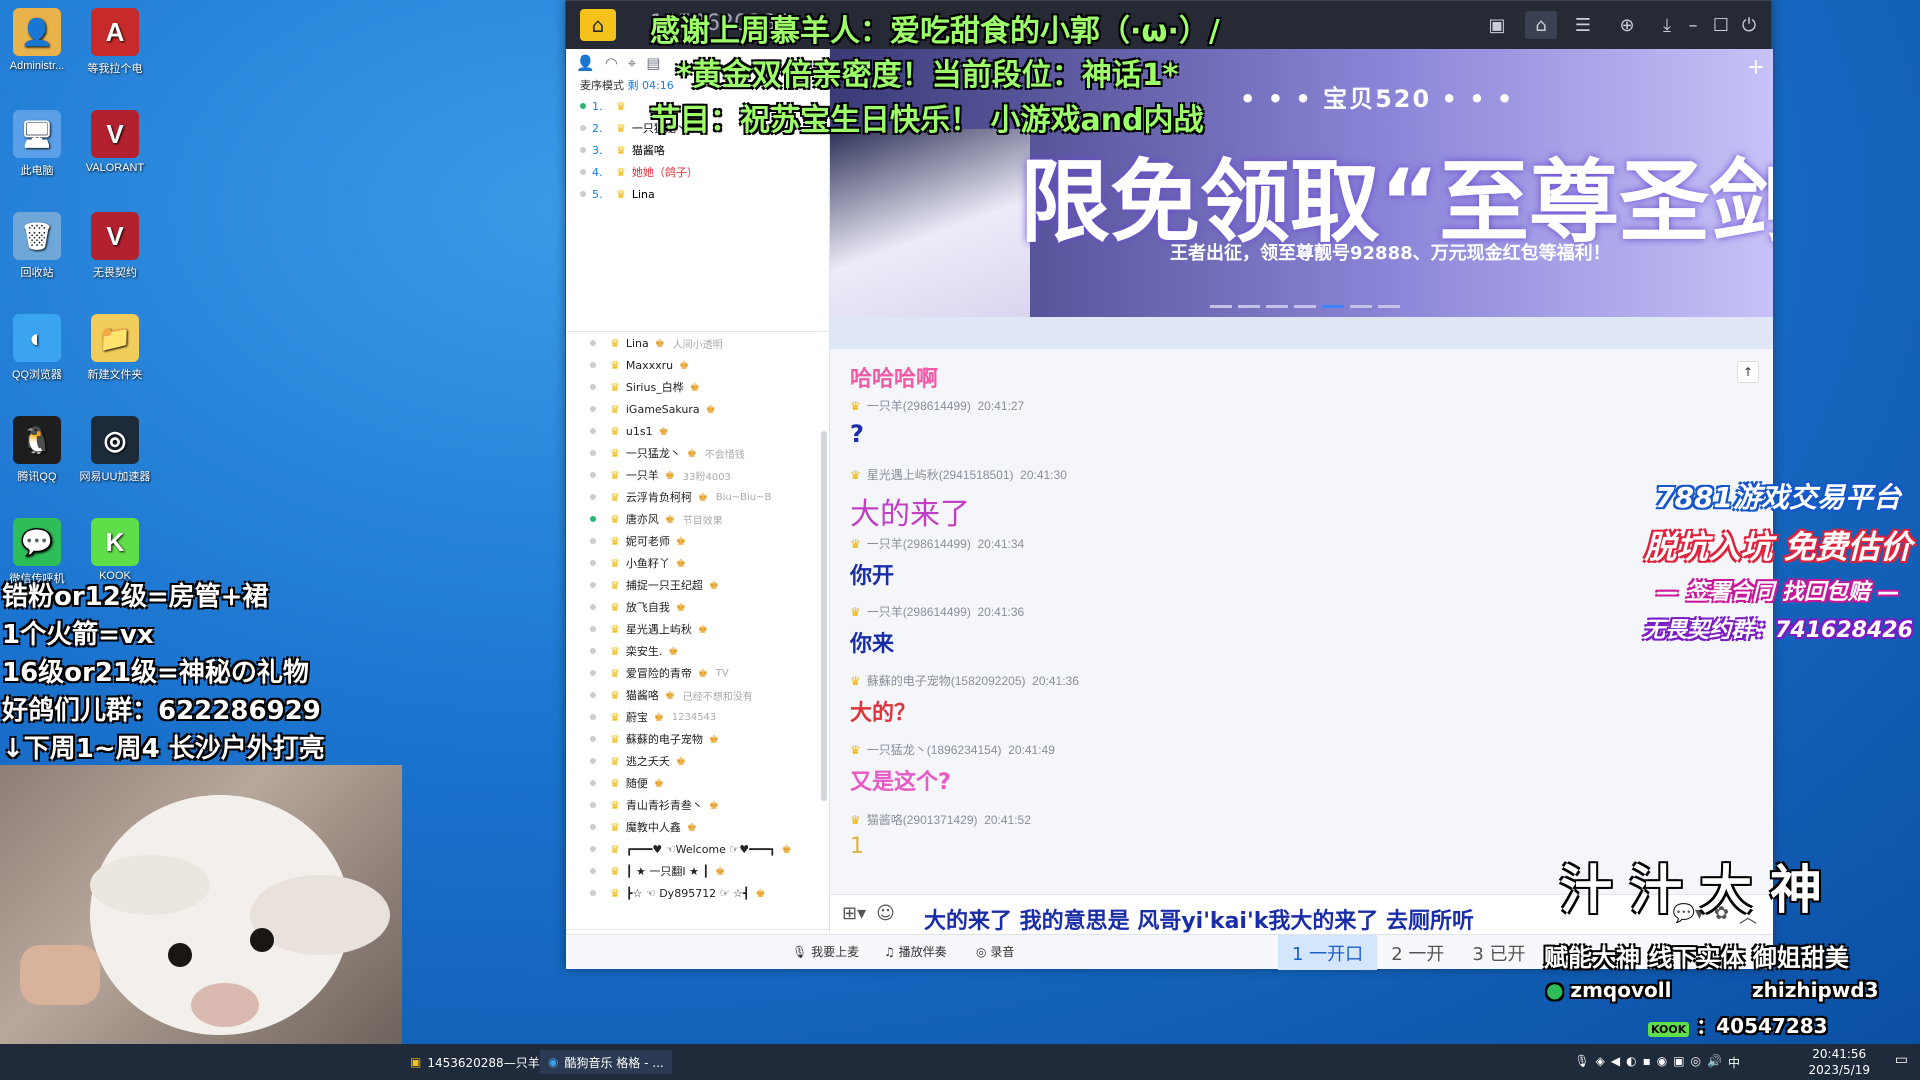  Describe the element at coordinates (1714, 1062) in the screenshot. I see `volume-icon: 🔊` at that location.